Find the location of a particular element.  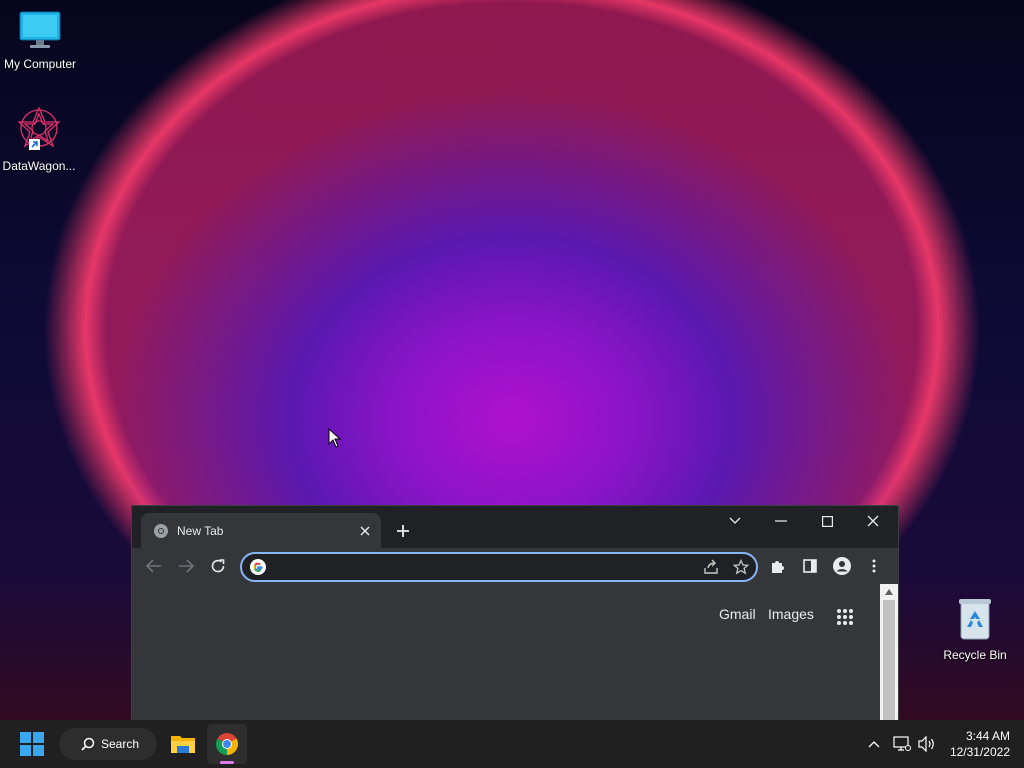

apps-grid-icon is located at coordinates (845, 617).